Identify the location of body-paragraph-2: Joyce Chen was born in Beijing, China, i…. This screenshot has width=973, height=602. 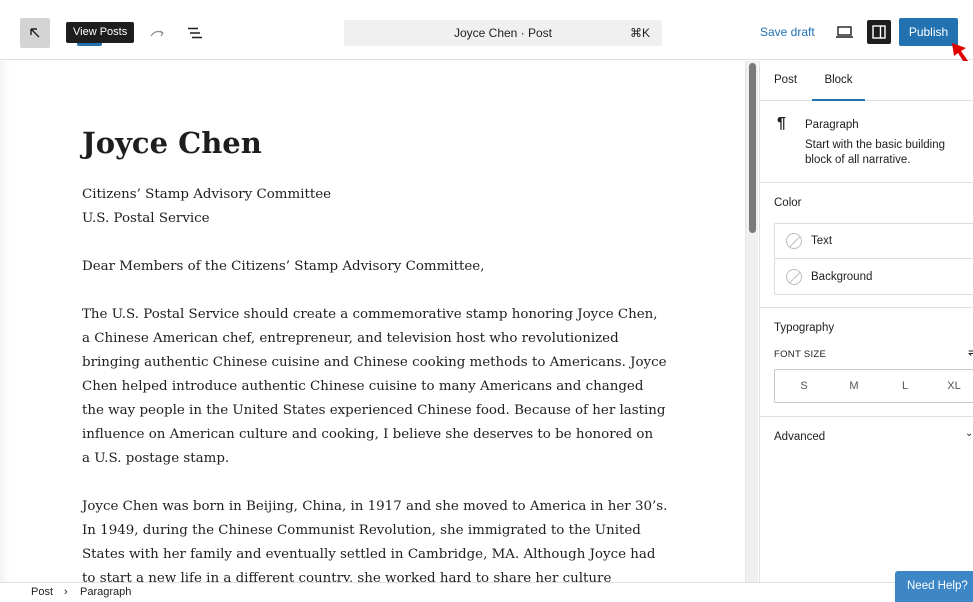
(382, 538).